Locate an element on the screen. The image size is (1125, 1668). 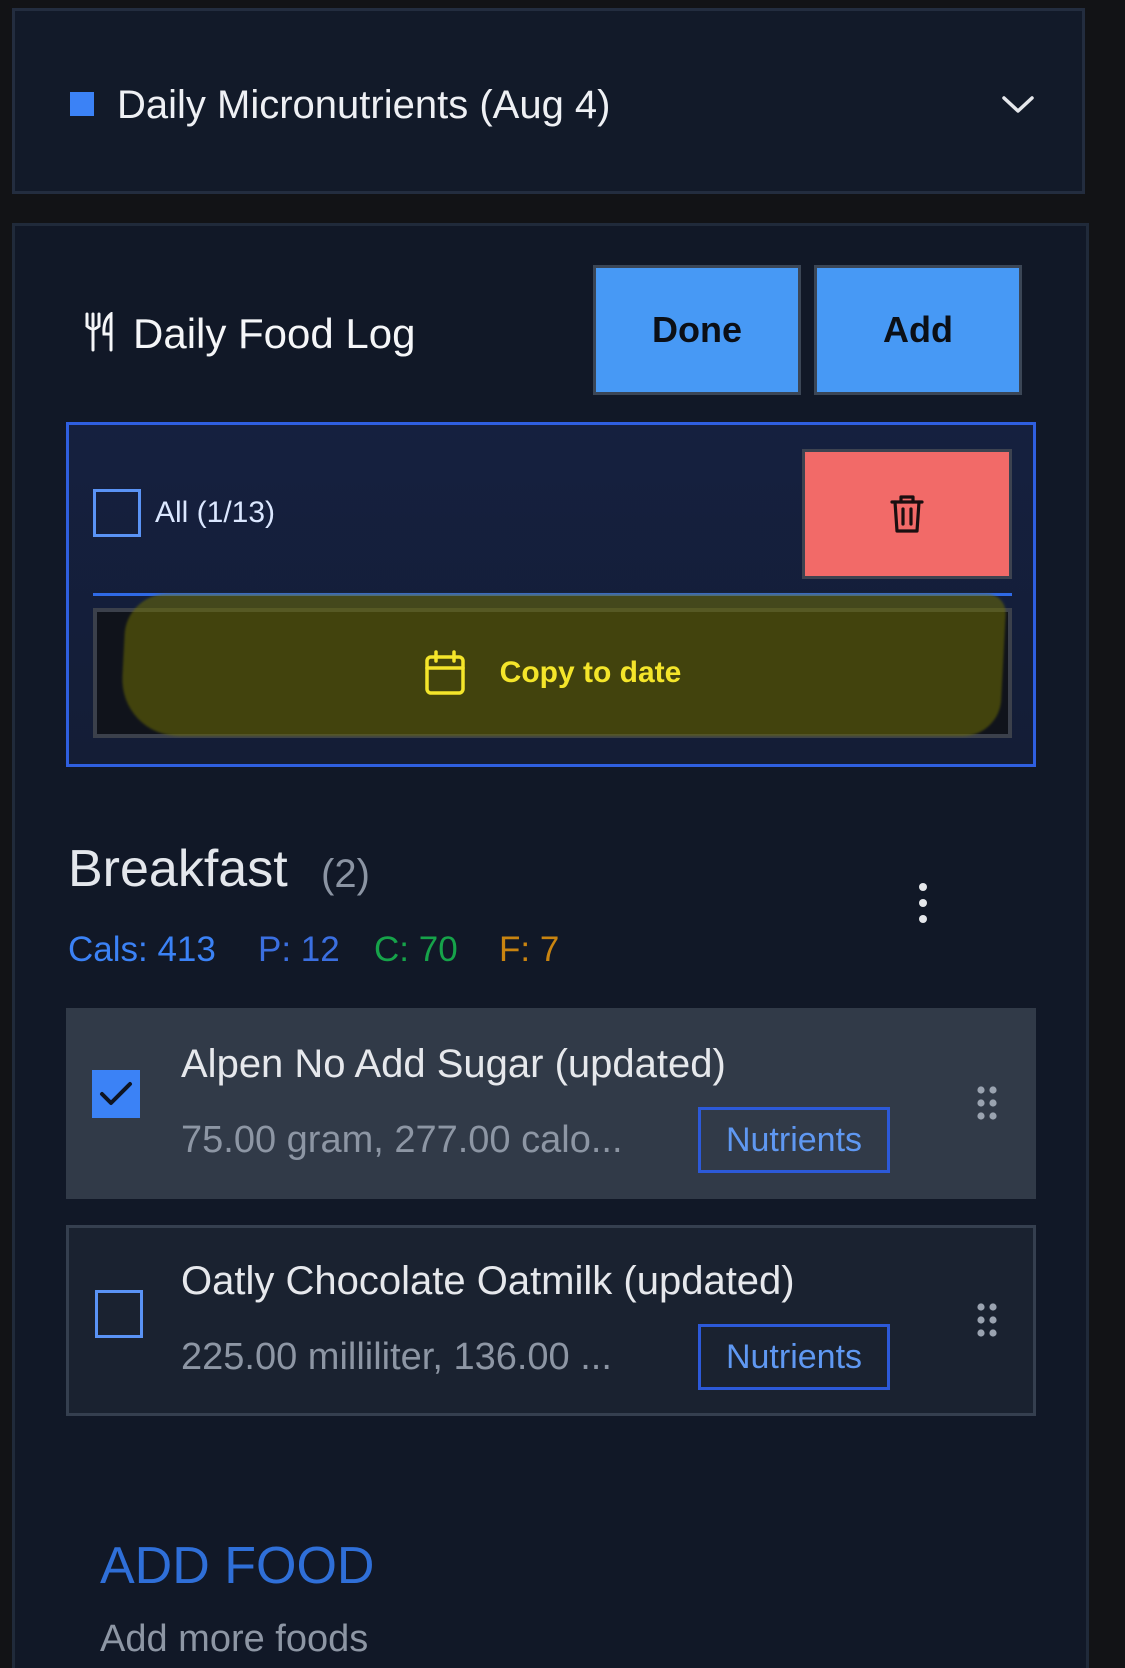
food-item-name: Alpen No Add Sugar (updated) is located at coordinates (453, 1064).